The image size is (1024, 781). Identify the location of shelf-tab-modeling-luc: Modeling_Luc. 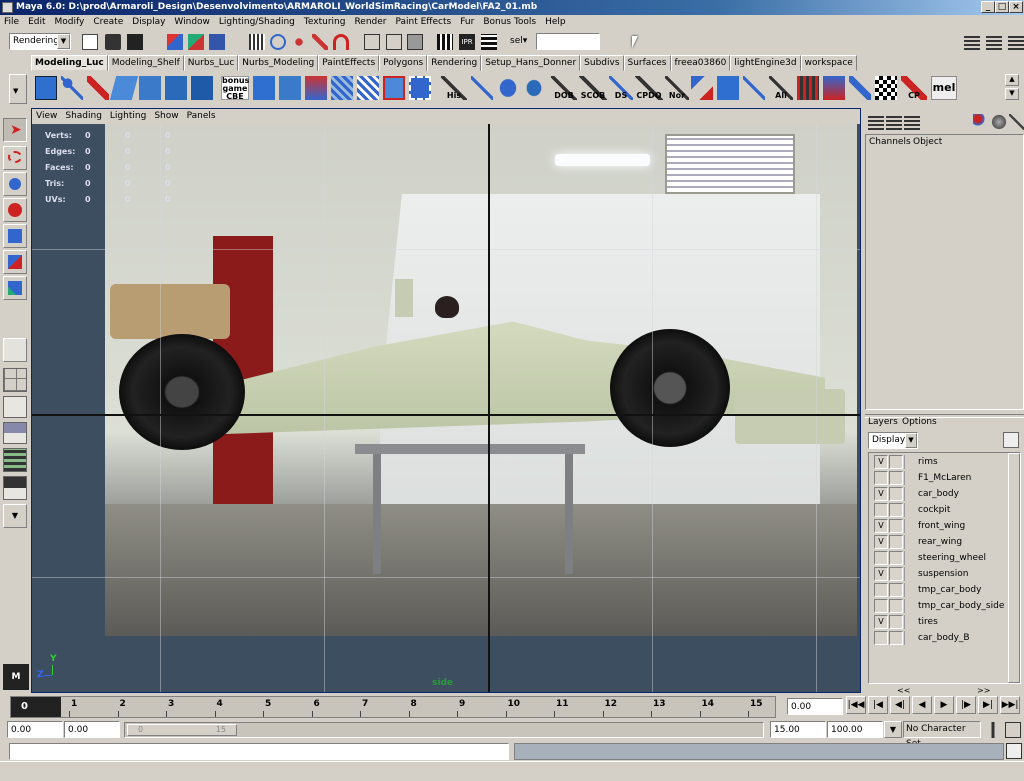
(69, 63).